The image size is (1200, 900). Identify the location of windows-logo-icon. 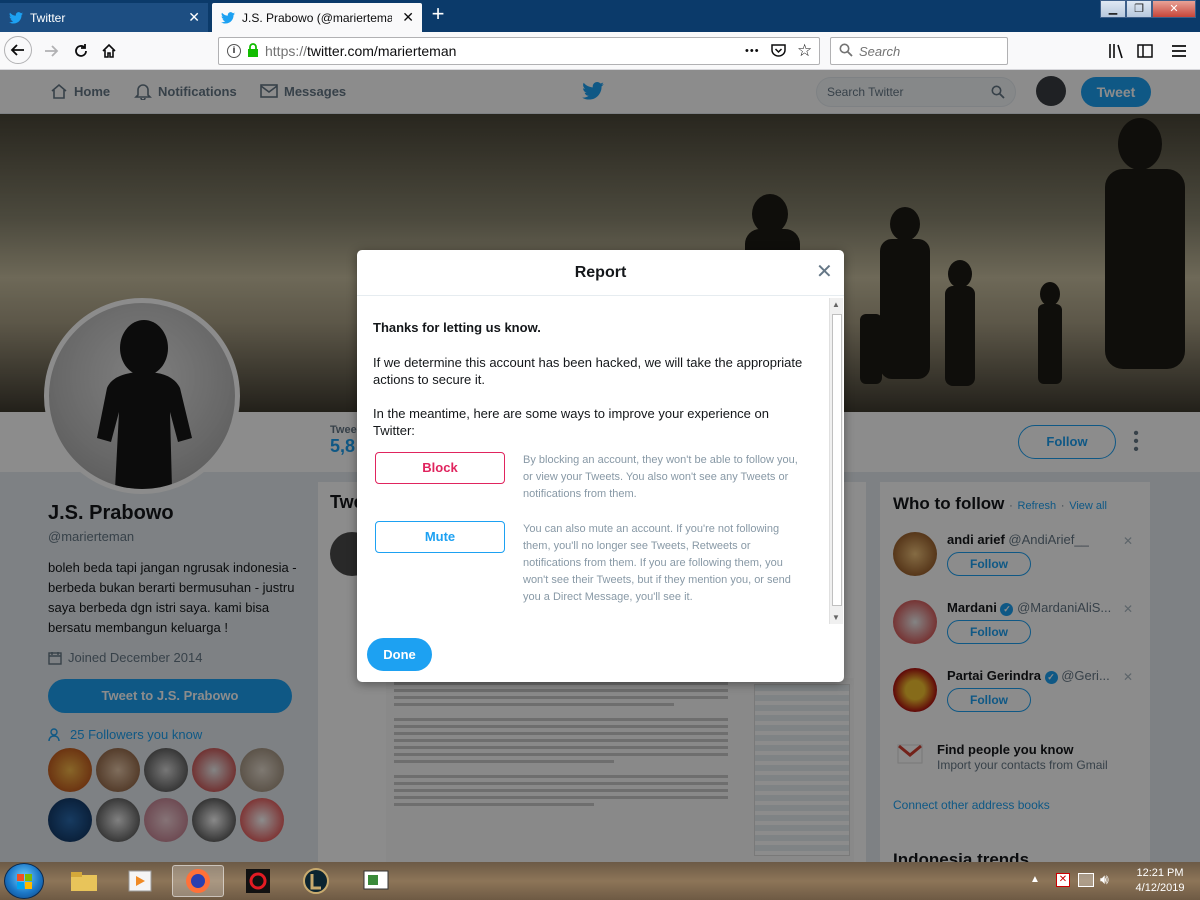
(24, 881).